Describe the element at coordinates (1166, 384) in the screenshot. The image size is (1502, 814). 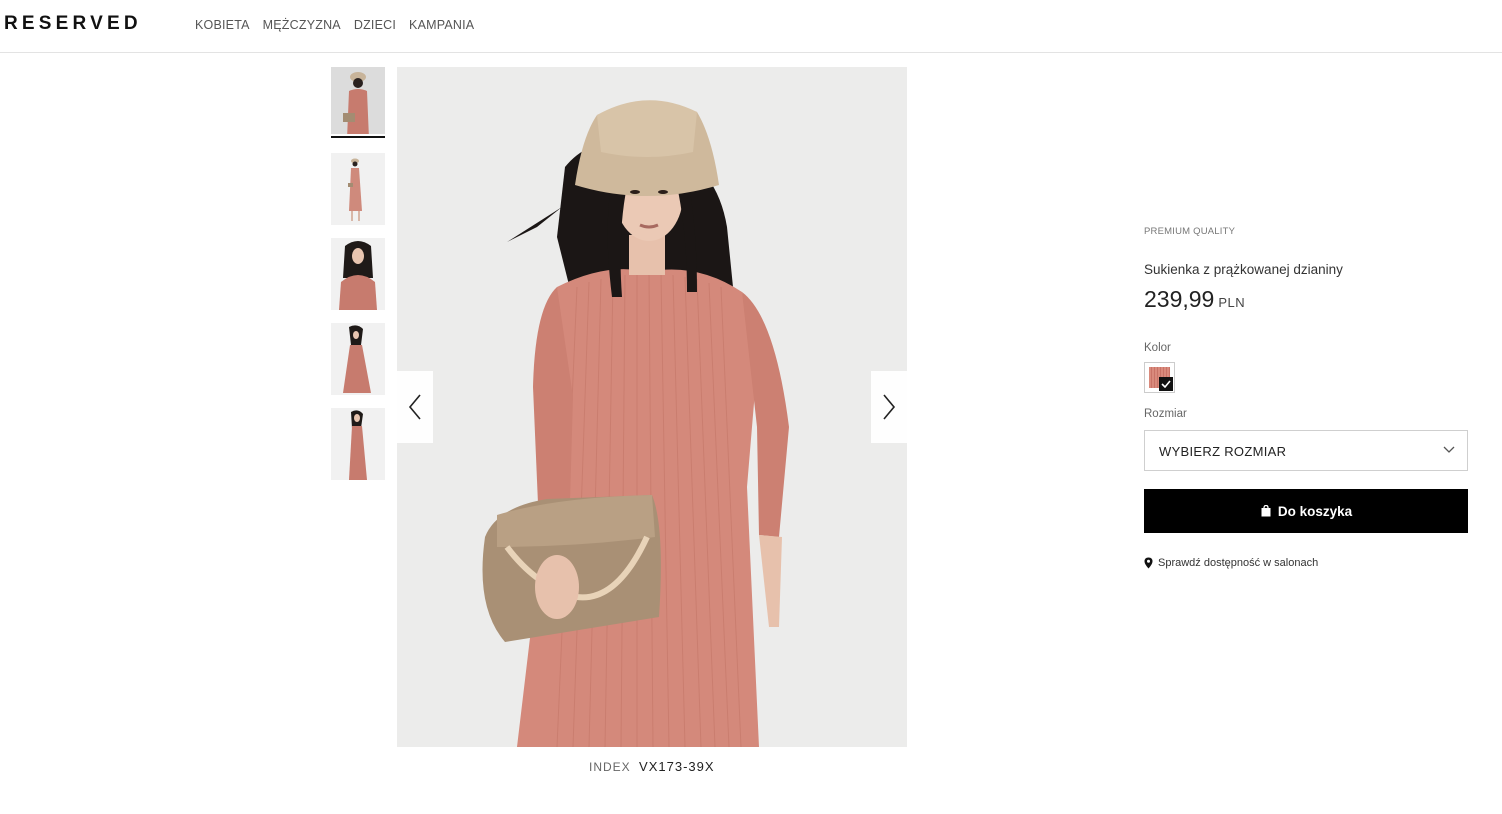
I see `checkmark-icon` at that location.